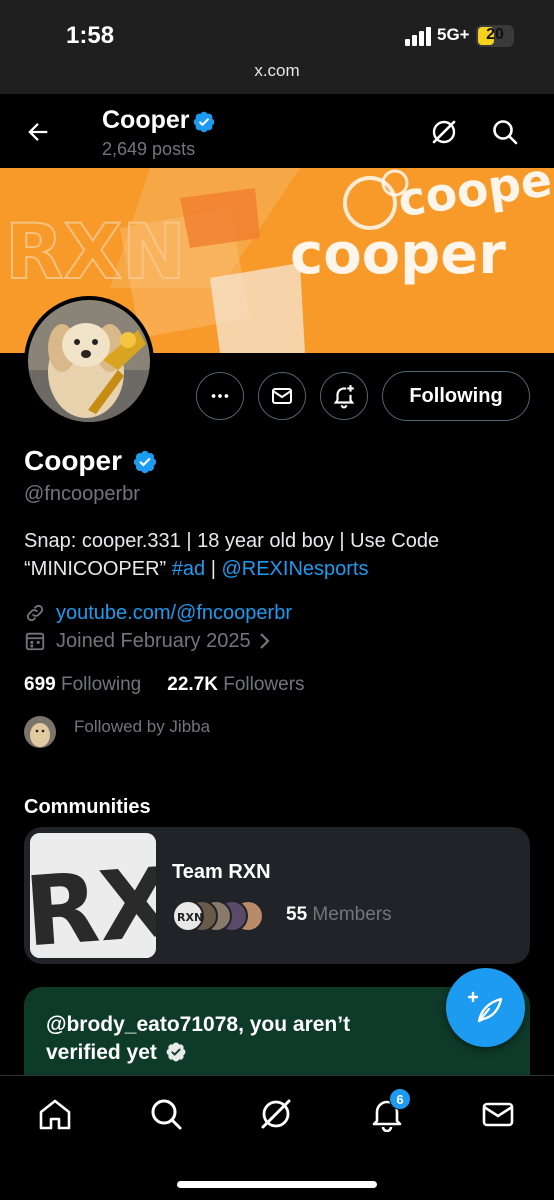  What do you see at coordinates (164, 685) in the screenshot?
I see `profile-stats: 699 Following 22.7K Followers` at bounding box center [164, 685].